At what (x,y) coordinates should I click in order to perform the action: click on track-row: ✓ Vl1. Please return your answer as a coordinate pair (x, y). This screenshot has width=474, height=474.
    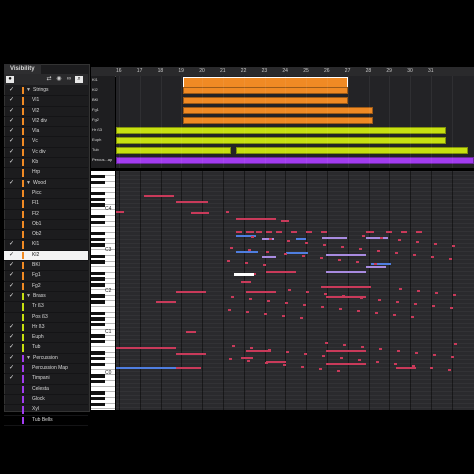
    Looking at the image, I should click on (46, 101).